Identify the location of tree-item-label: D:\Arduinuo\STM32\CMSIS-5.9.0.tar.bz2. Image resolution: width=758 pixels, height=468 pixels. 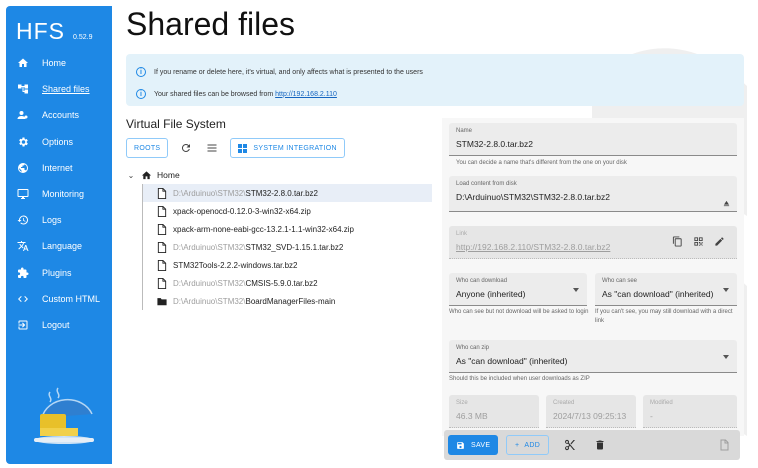
(245, 283).